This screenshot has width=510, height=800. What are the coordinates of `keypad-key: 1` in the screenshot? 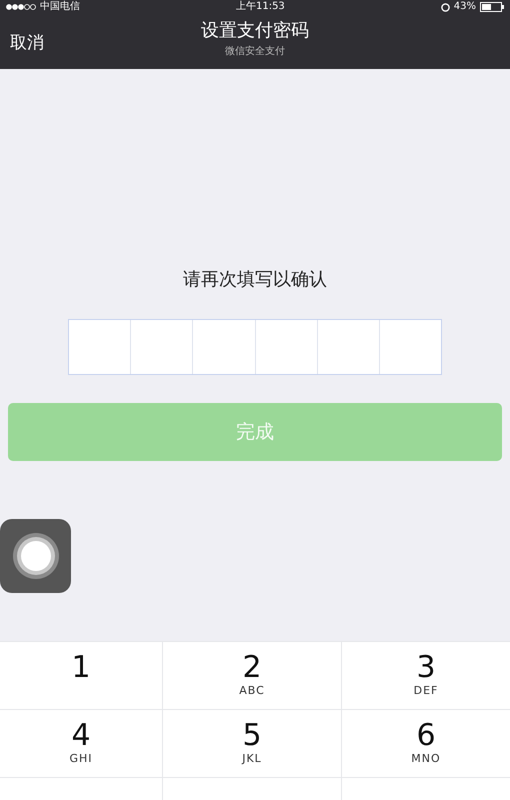 It's located at (81, 676).